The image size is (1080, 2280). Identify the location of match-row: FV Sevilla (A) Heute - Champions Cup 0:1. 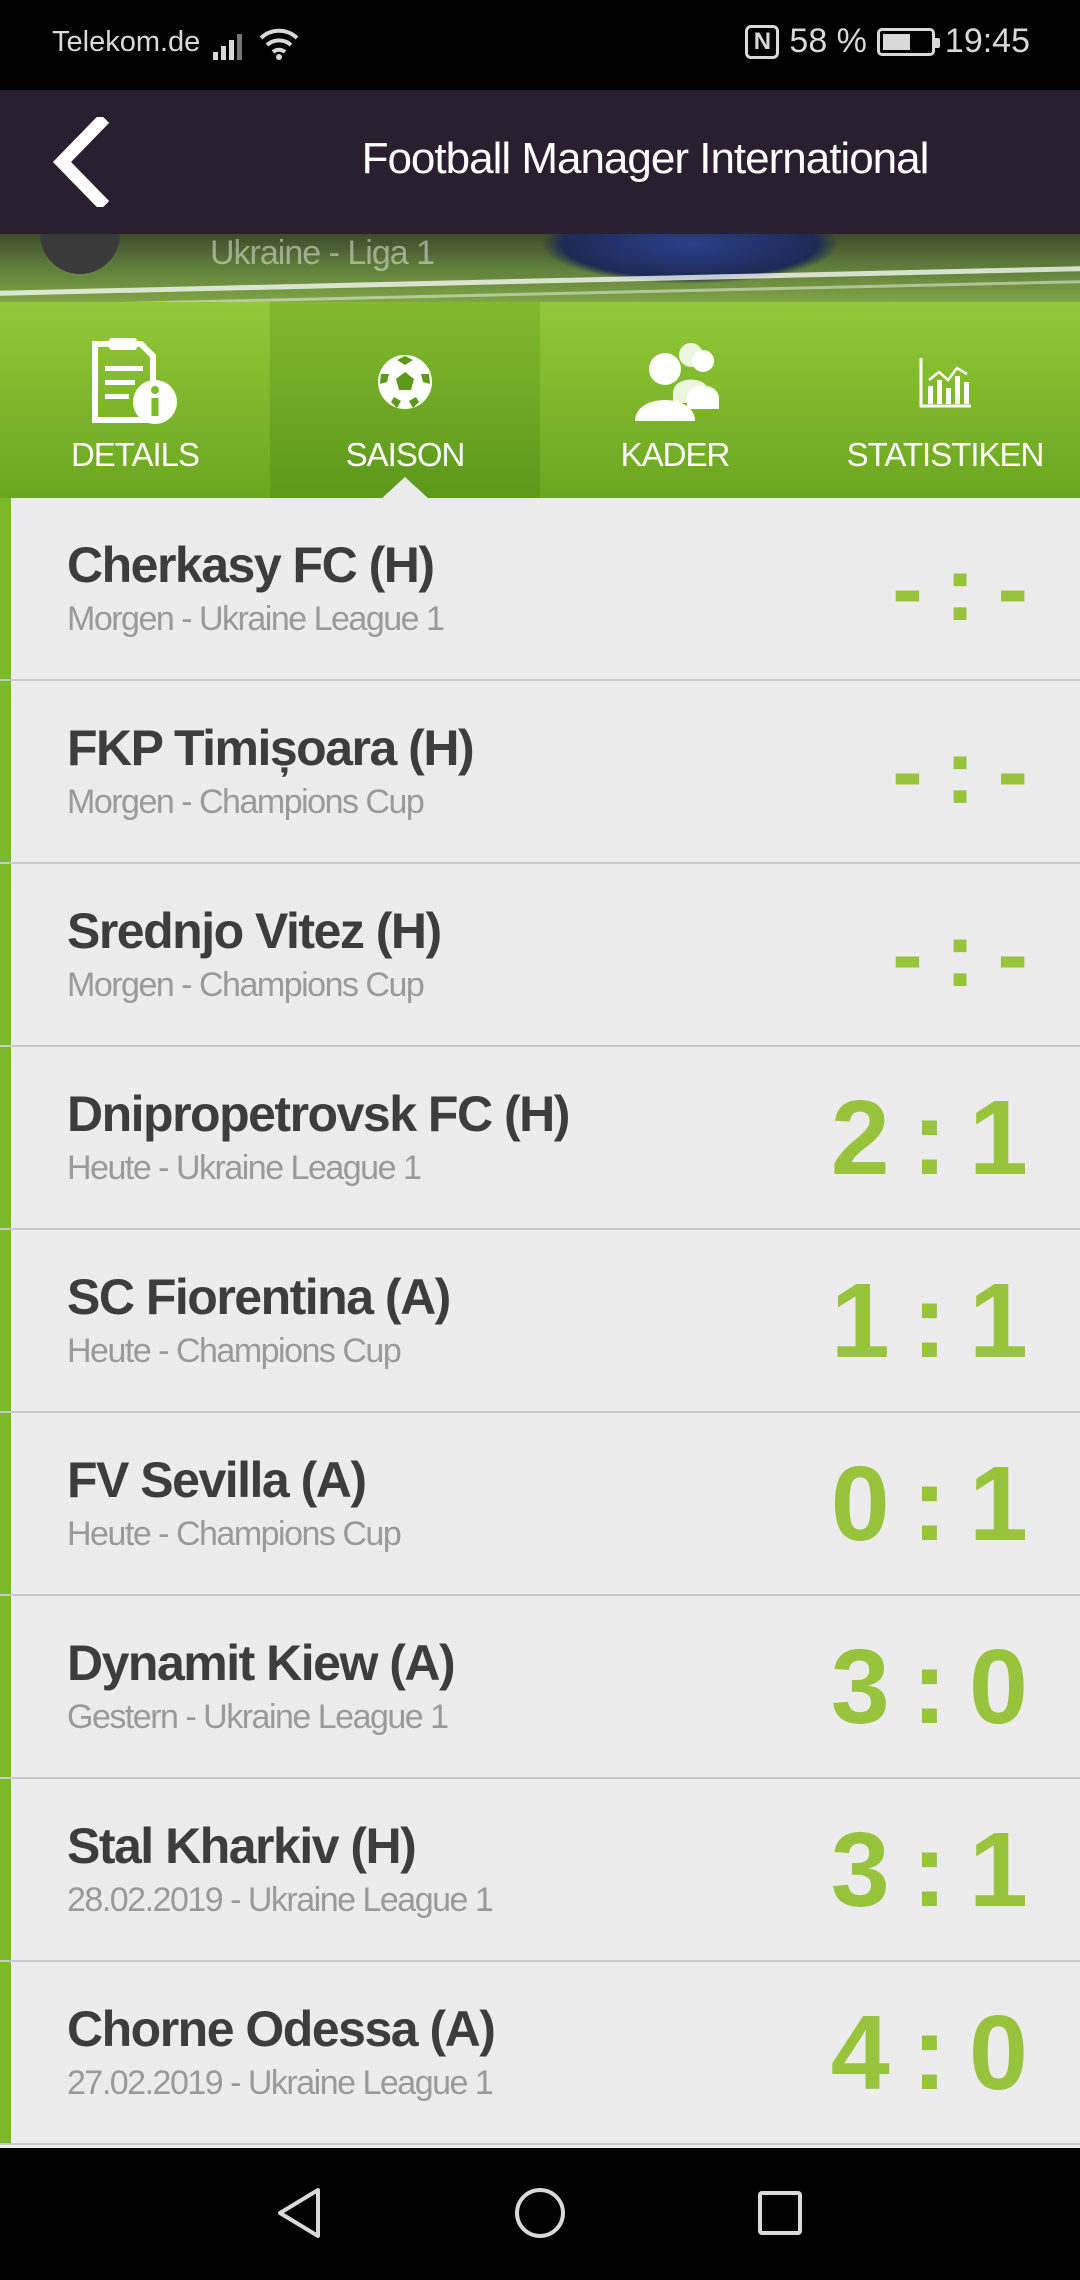
(540, 1504).